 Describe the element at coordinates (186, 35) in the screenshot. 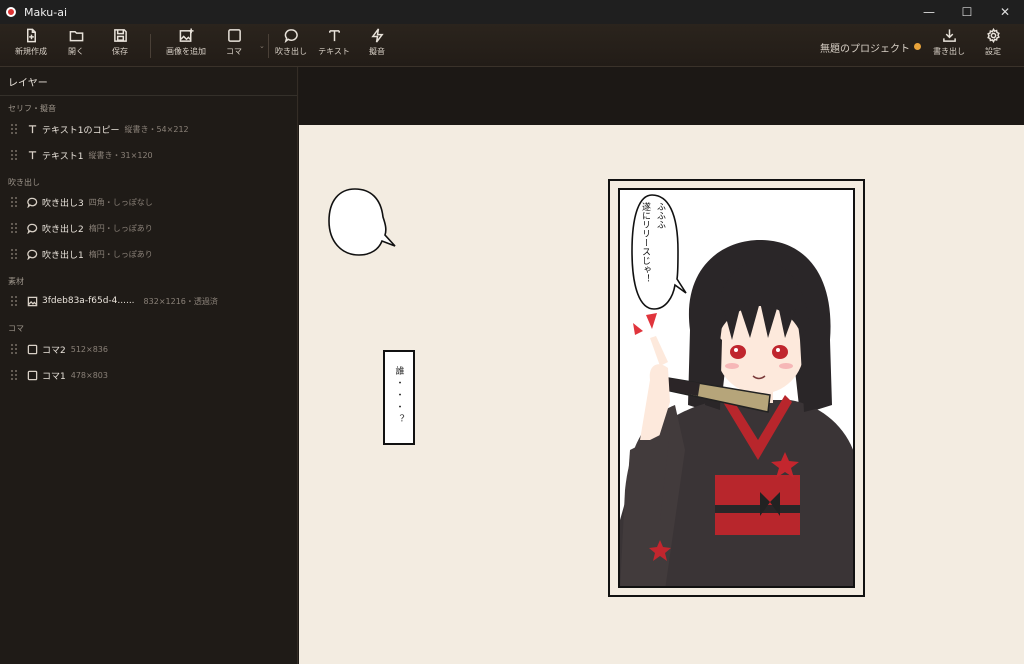

I see `add-image-icon` at that location.